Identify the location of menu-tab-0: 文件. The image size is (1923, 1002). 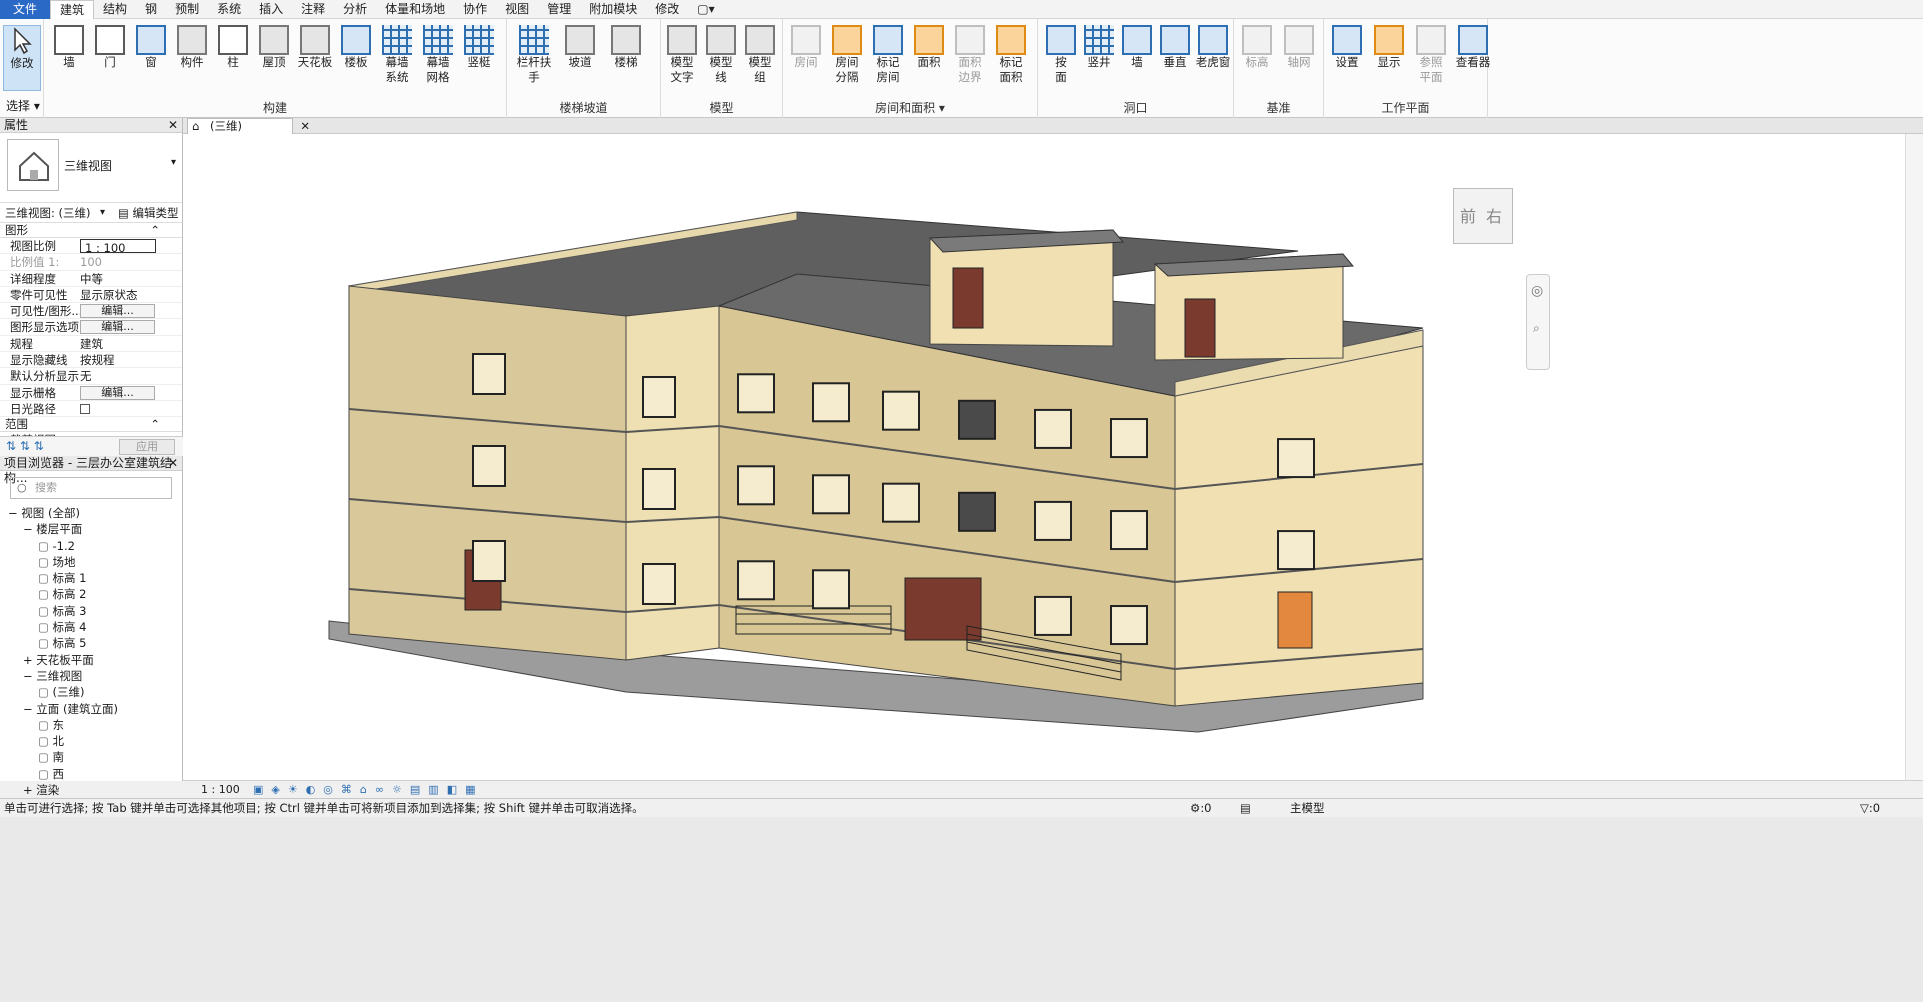
(25, 9).